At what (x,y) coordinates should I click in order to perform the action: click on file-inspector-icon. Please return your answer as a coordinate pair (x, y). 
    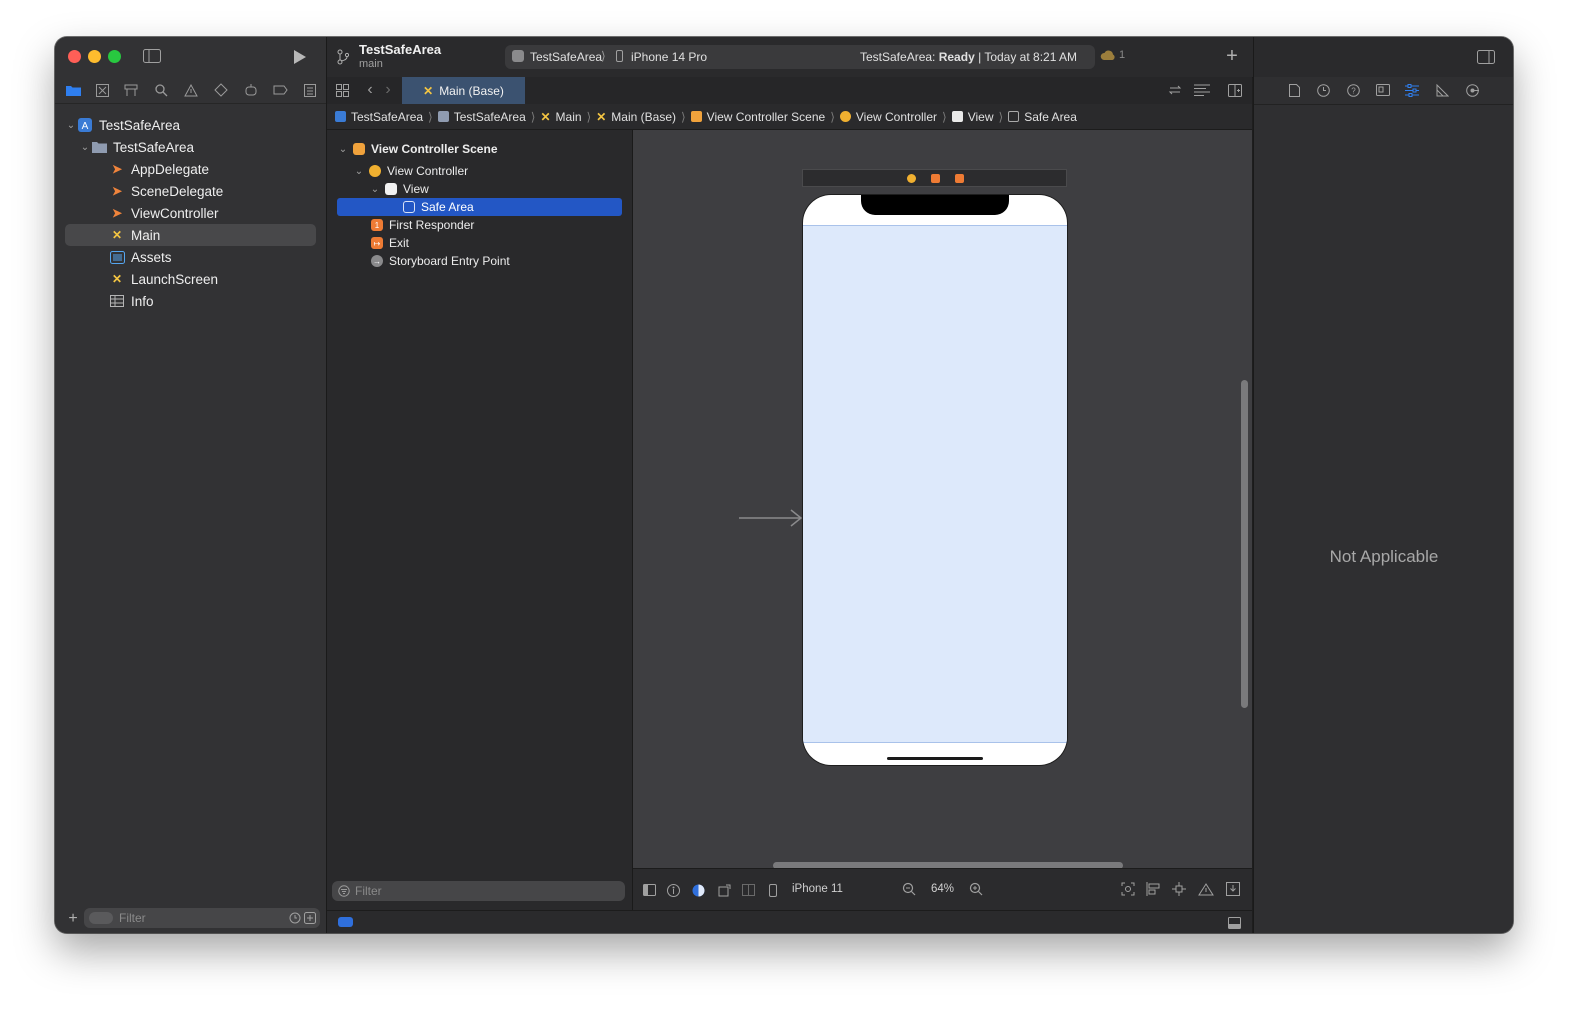
    Looking at the image, I should click on (1294, 90).